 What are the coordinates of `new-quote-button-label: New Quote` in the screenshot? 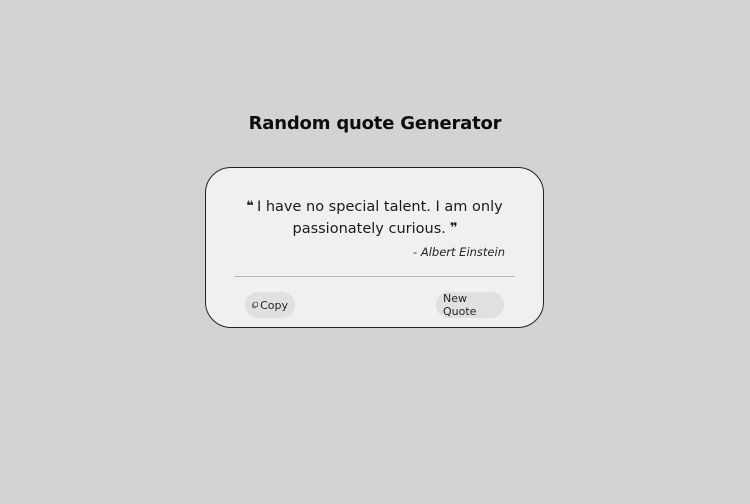 It's located at (460, 305).